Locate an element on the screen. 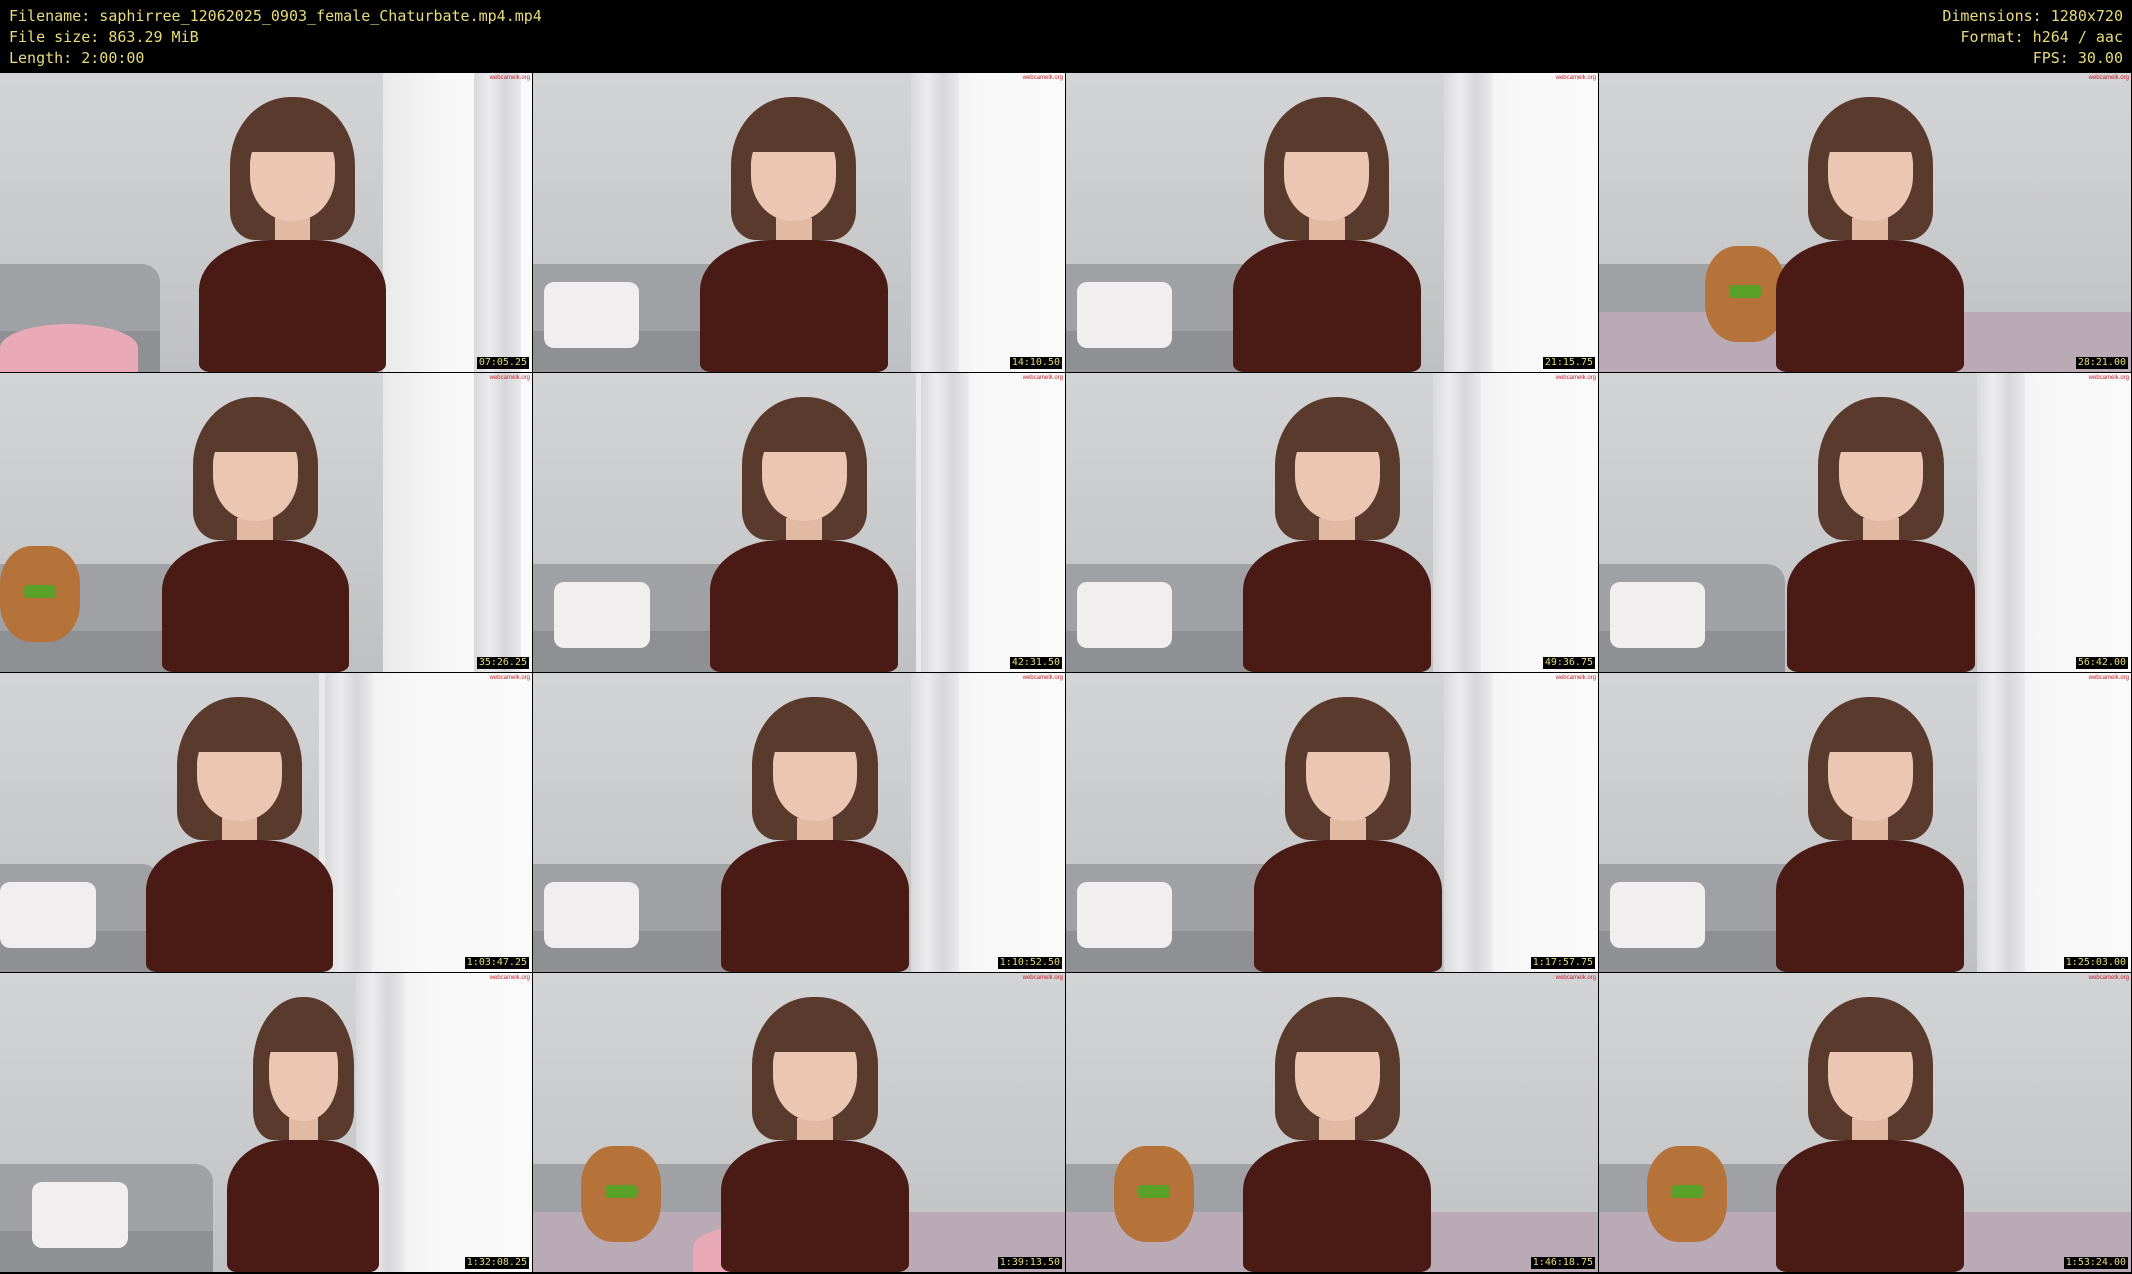 This screenshot has height=1274, width=2132. thumbnail-frame: webcamelk.org 35:26.25 is located at coordinates (266, 522).